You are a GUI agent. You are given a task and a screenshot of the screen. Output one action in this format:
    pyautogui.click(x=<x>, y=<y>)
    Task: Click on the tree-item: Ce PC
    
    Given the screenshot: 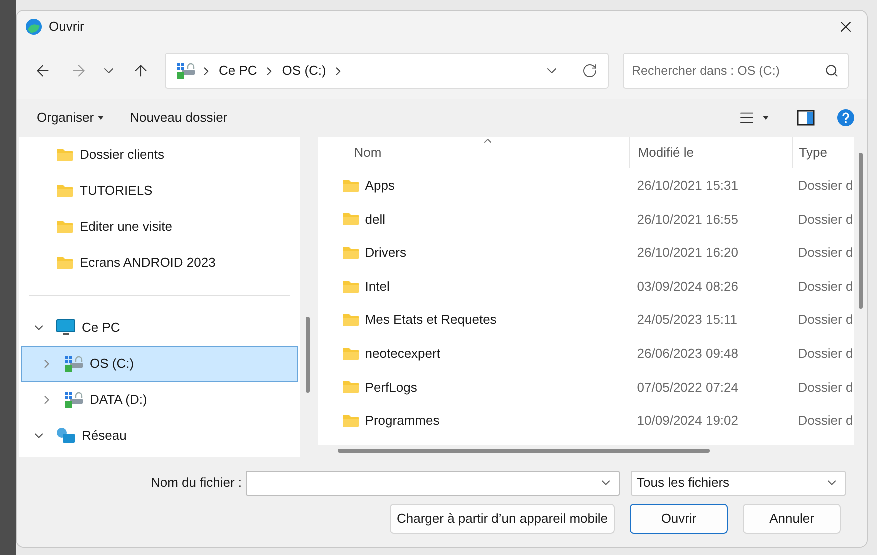 What is the action you would take?
    pyautogui.click(x=159, y=328)
    